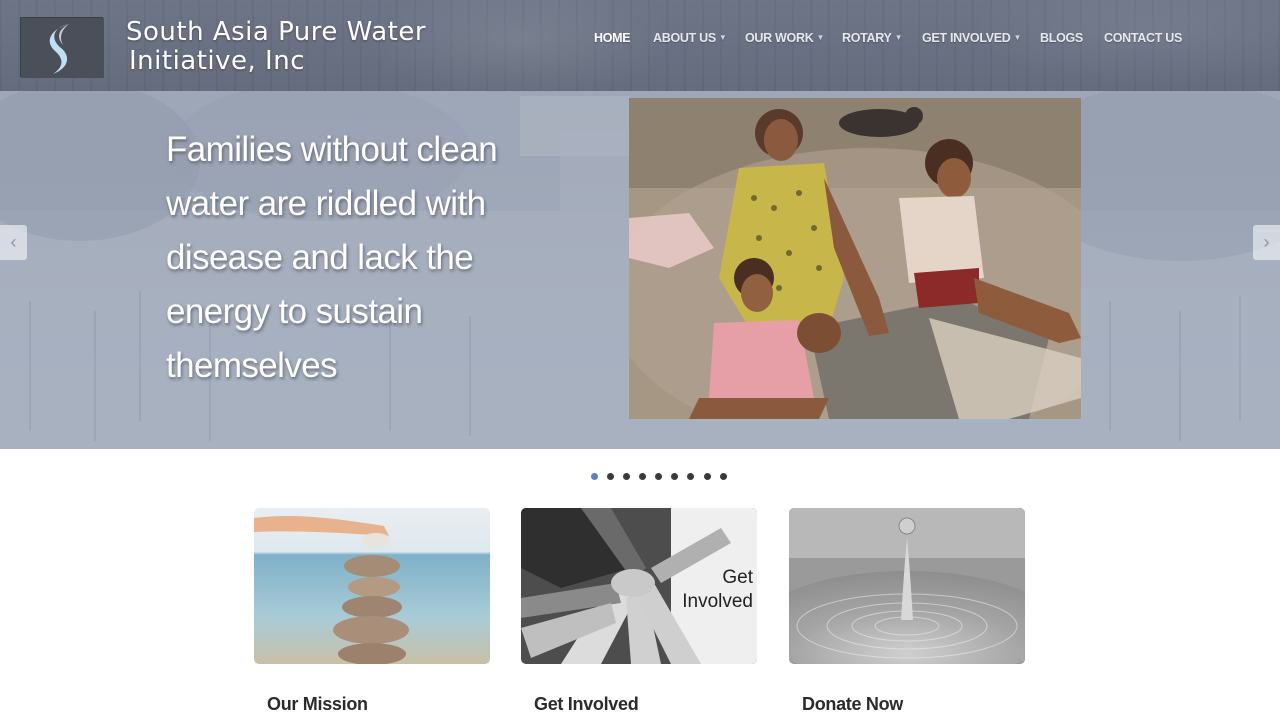  I want to click on nav-contact-us-label: CONTACT US, so click(1143, 38).